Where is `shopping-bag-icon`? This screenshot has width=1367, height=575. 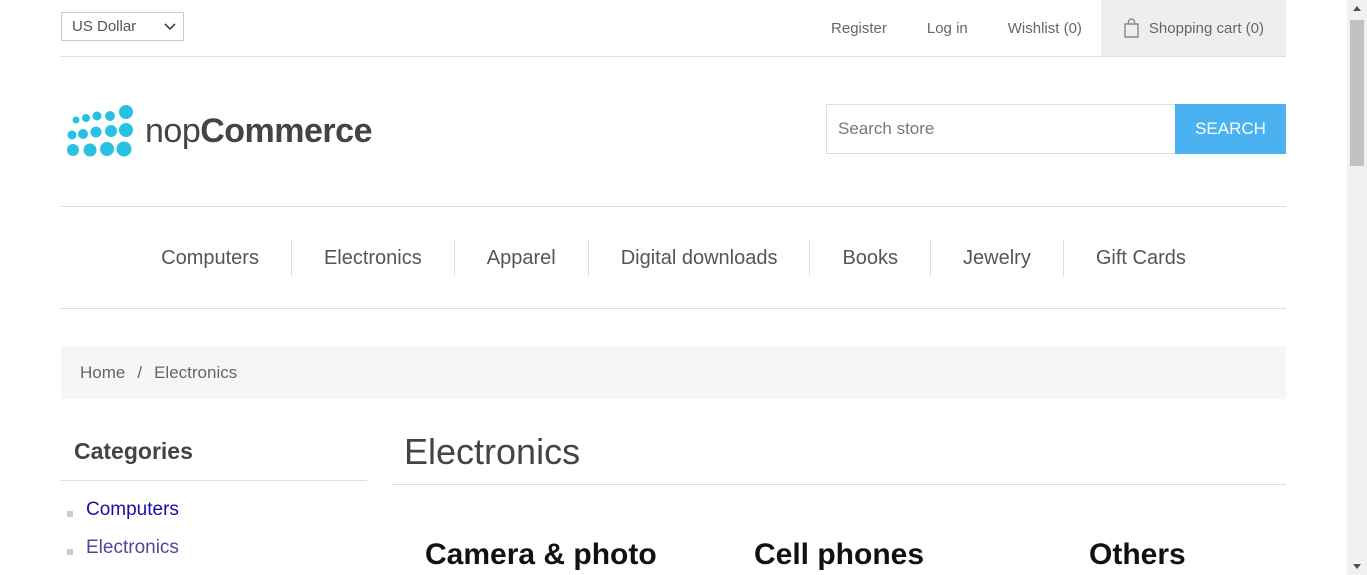 shopping-bag-icon is located at coordinates (1131, 28).